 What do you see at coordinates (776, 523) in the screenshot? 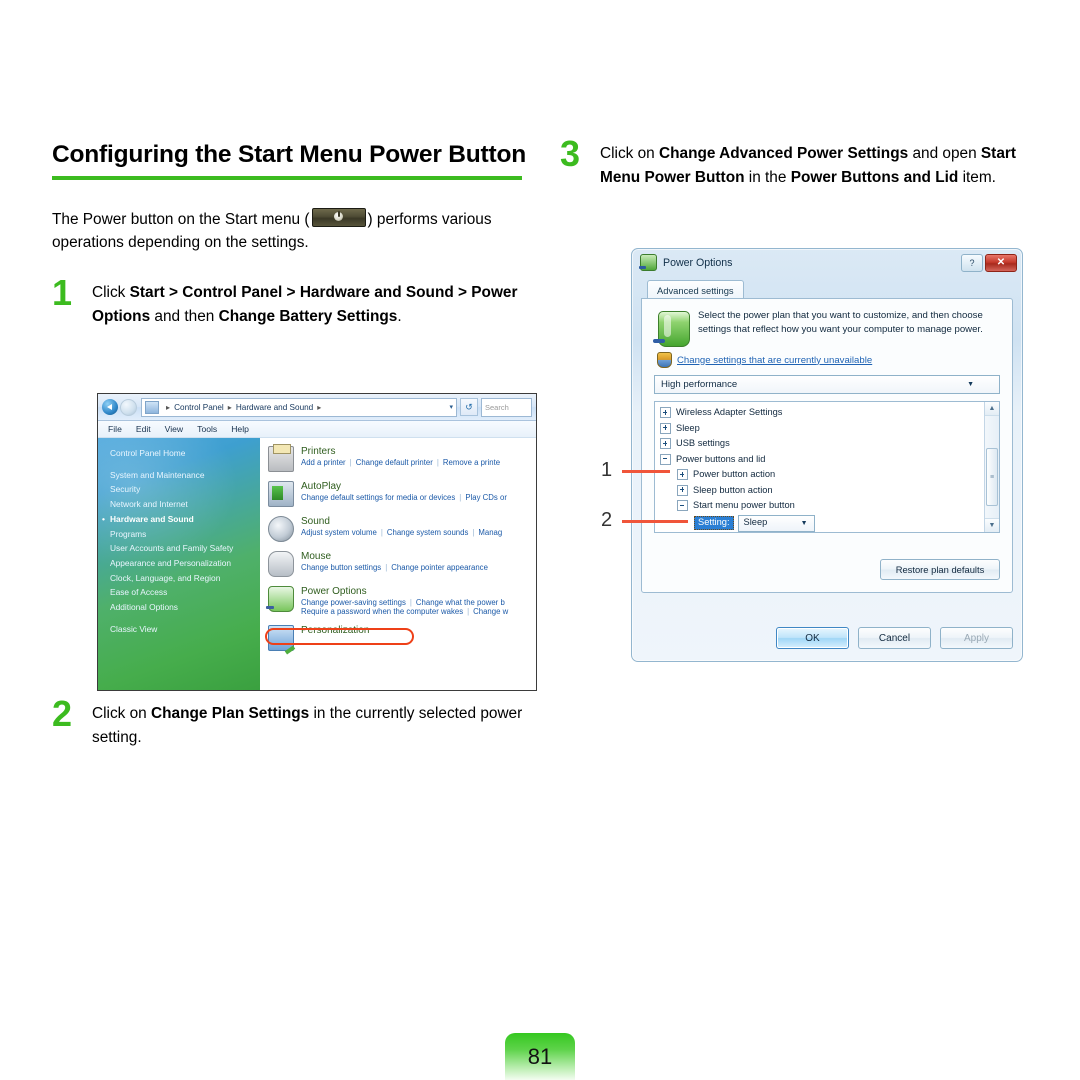
I see `setting-value-select: Sleep ▼` at bounding box center [776, 523].